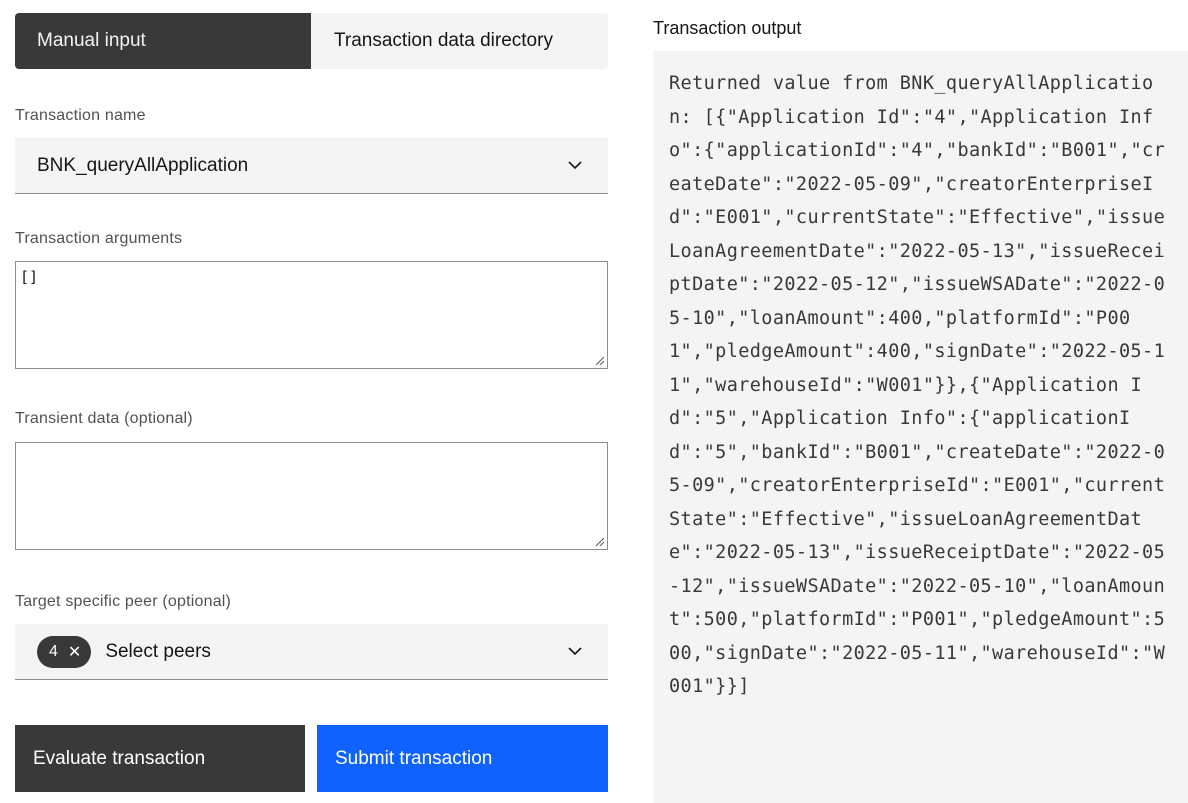 Image resolution: width=1188 pixels, height=803 pixels. Describe the element at coordinates (160, 758) in the screenshot. I see `evaluate-transaction-button: Evaluate transaction` at that location.